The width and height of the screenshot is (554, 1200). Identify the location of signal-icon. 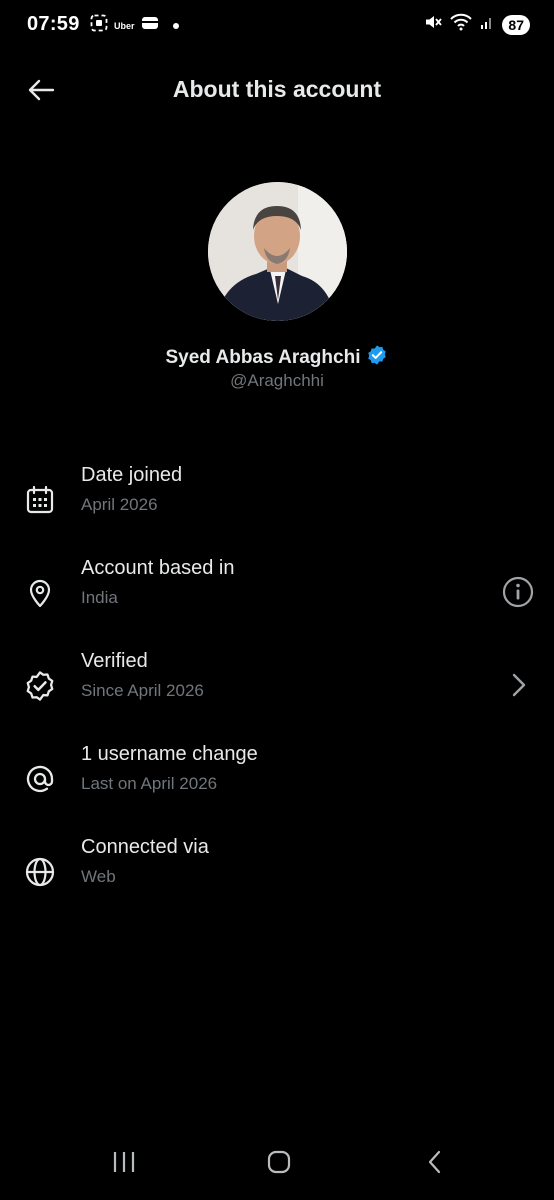
(487, 24).